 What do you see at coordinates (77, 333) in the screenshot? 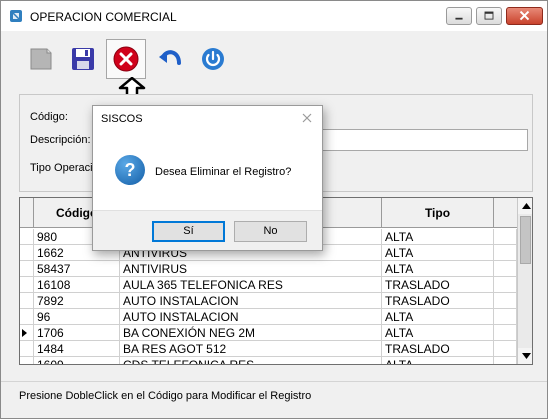
I see `cell-codigo: 1706` at bounding box center [77, 333].